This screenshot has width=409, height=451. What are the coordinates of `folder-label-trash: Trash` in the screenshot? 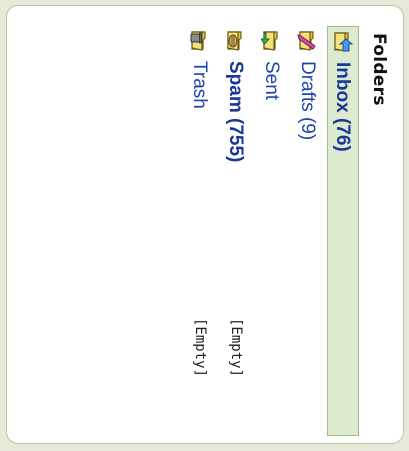 It's located at (199, 85).